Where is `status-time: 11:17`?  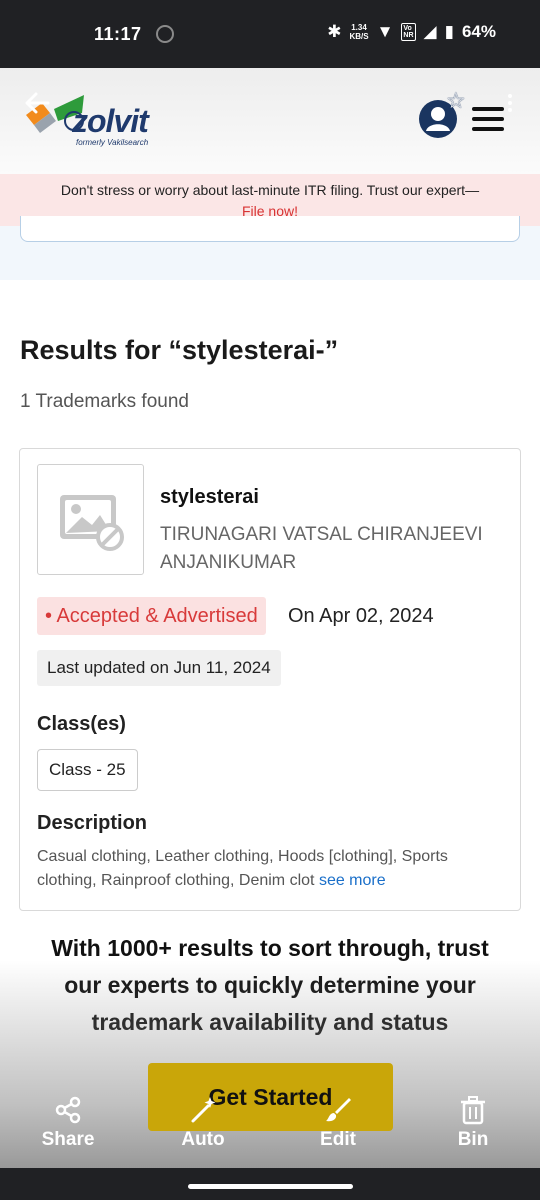
status-time: 11:17 is located at coordinates (118, 34).